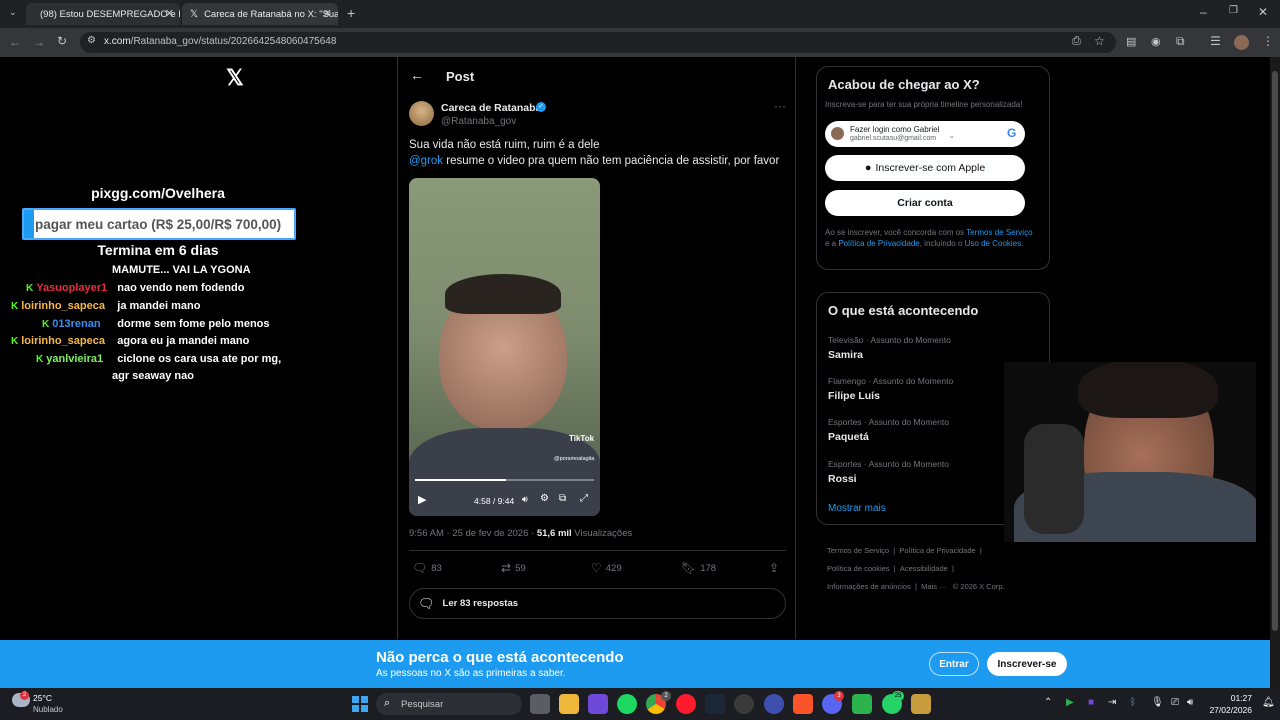 The height and width of the screenshot is (720, 1280). What do you see at coordinates (1230, 698) in the screenshot?
I see `clock-time: 01:27` at bounding box center [1230, 698].